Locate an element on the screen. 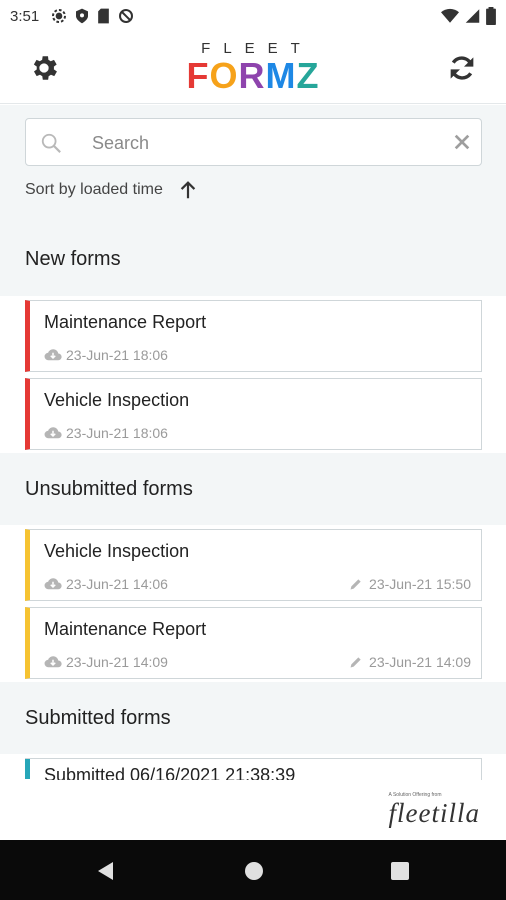 This screenshot has height=900, width=506. home-icon is located at coordinates (254, 871).